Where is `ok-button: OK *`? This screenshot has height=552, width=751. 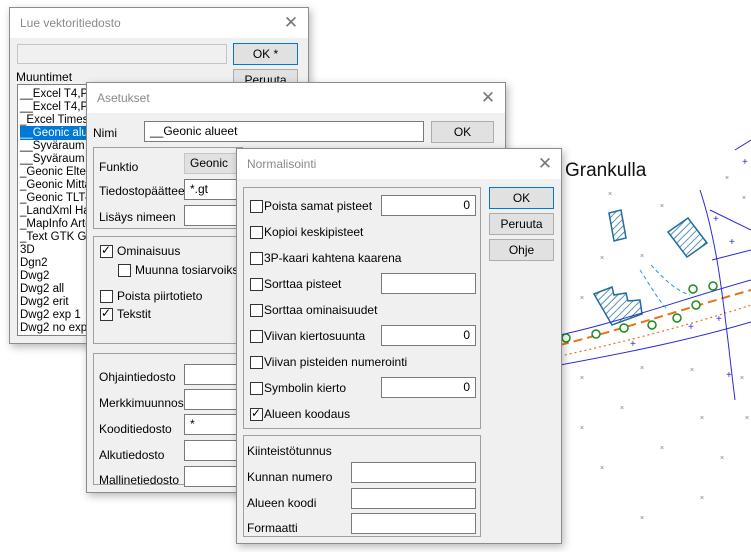
ok-button: OK * is located at coordinates (265, 54).